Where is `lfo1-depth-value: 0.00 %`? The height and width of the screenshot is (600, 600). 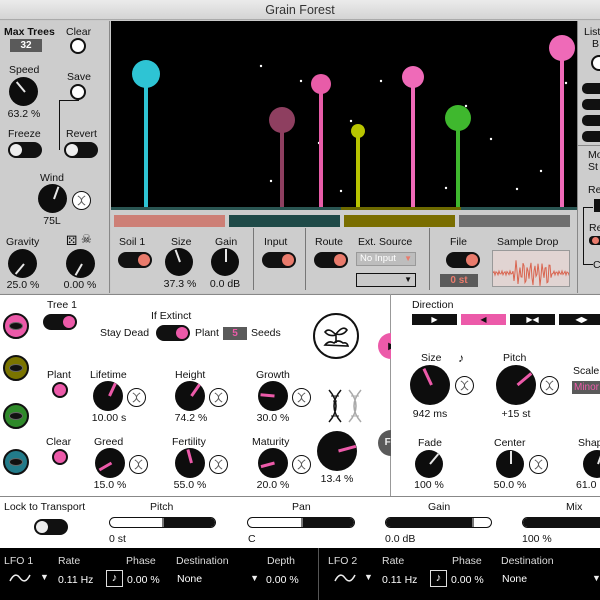
lfo1-depth-value: 0.00 % is located at coordinates (282, 580).